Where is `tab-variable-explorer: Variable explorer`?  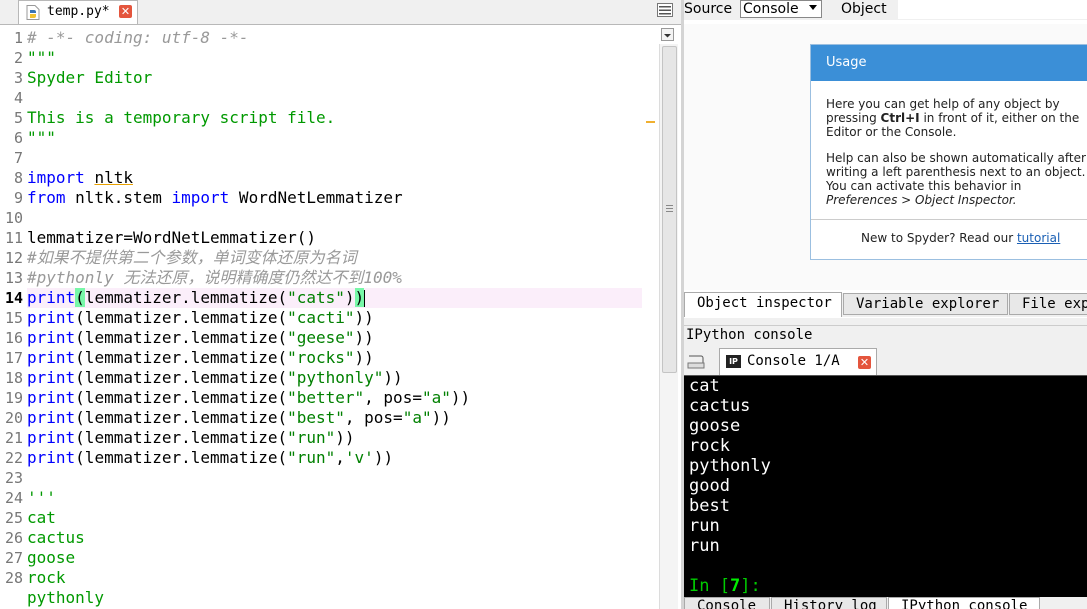
tab-variable-explorer: Variable explorer is located at coordinates (925, 304).